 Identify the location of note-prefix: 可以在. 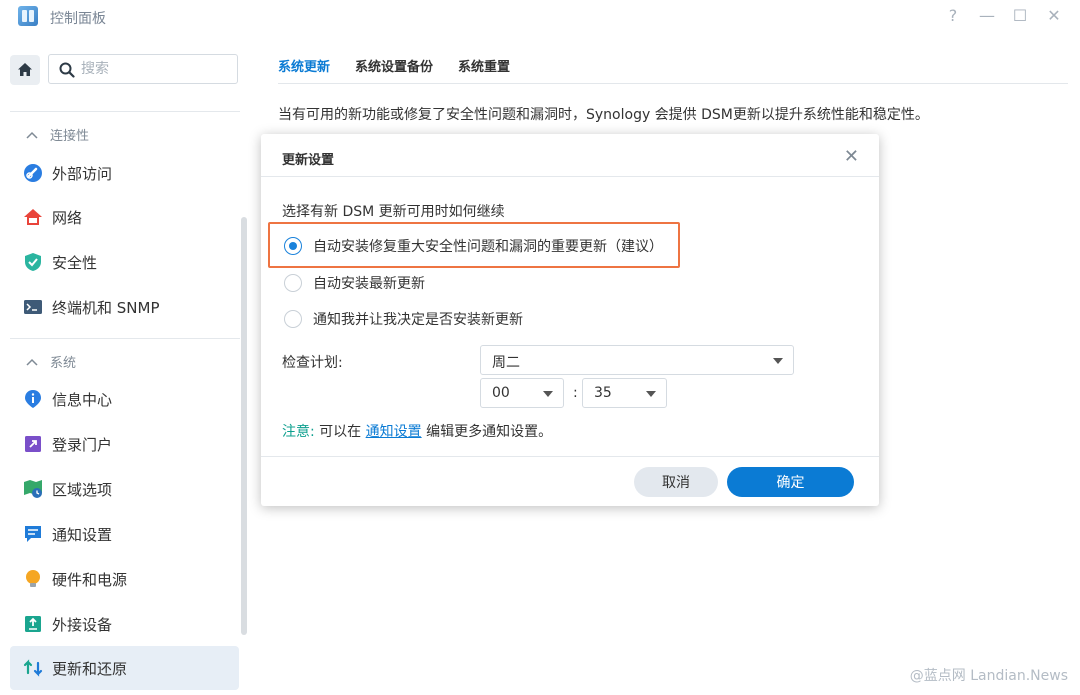
(340, 432).